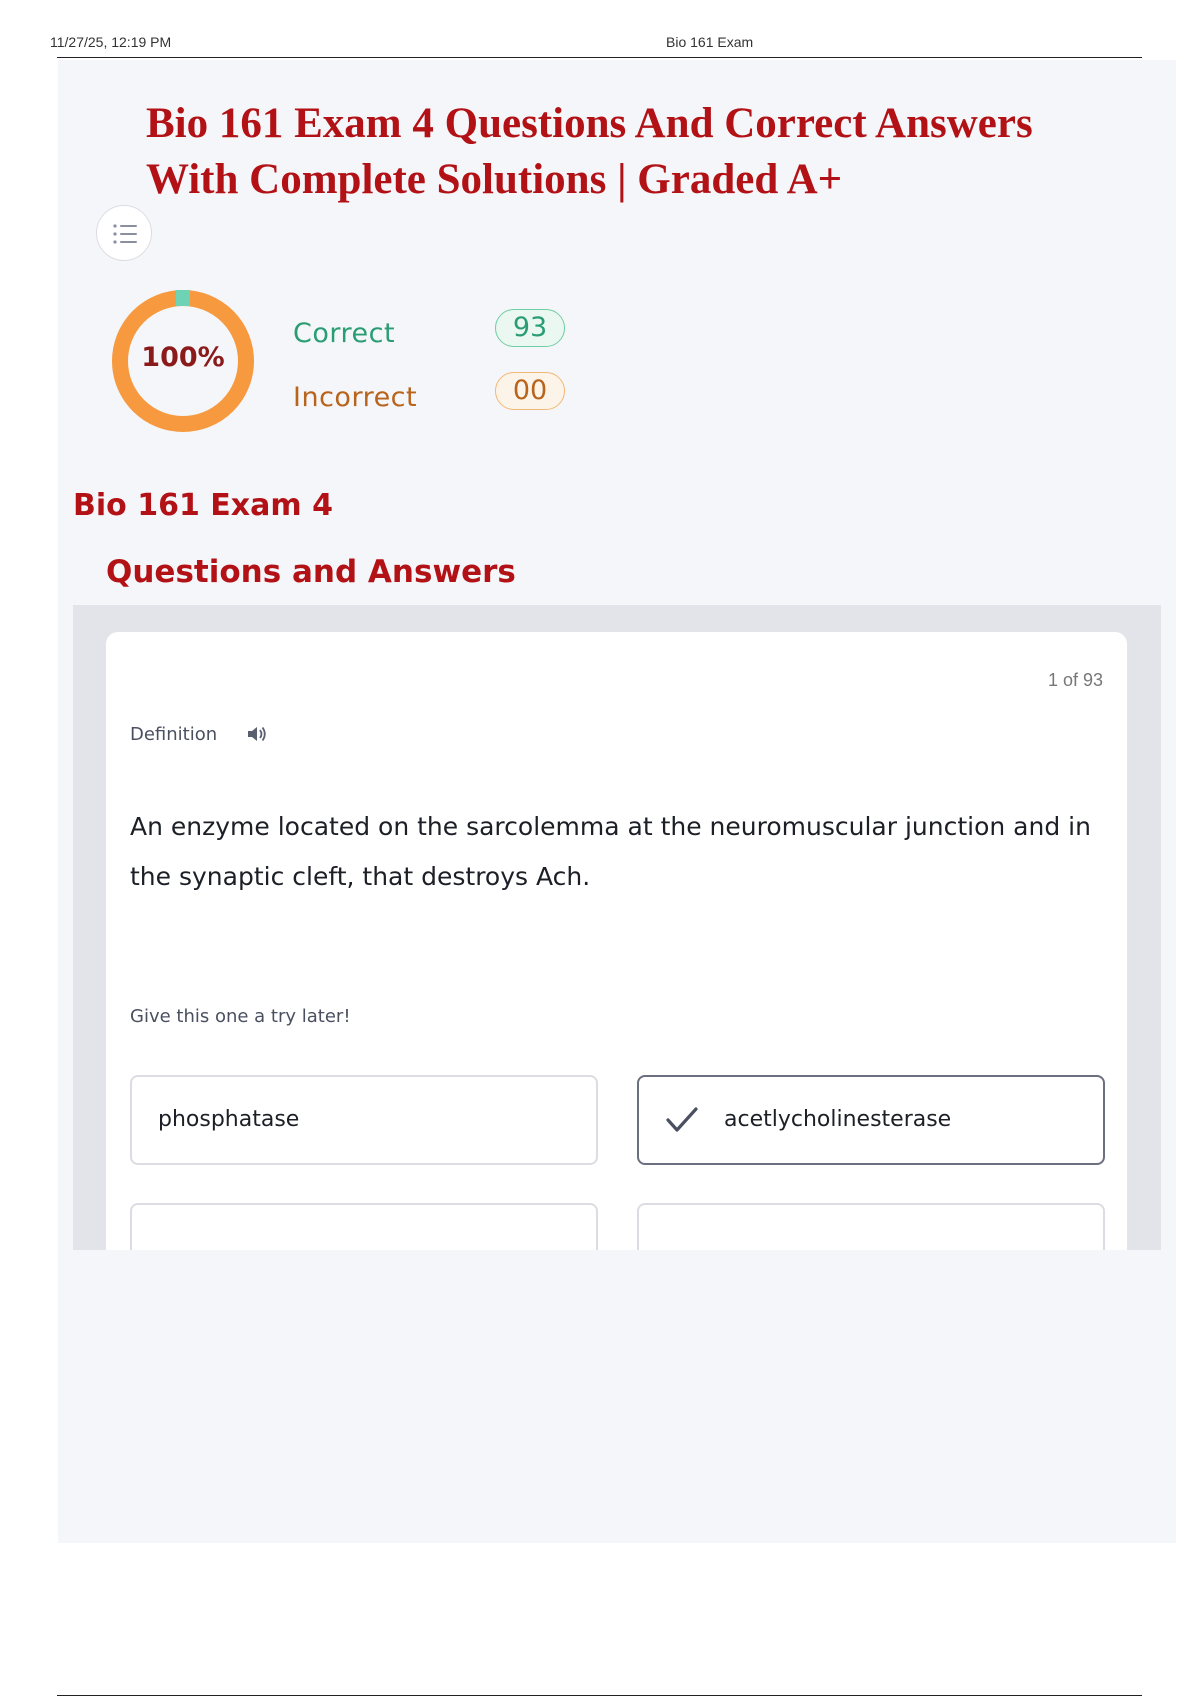  I want to click on answer-option-label: phosphatase, so click(229, 1119).